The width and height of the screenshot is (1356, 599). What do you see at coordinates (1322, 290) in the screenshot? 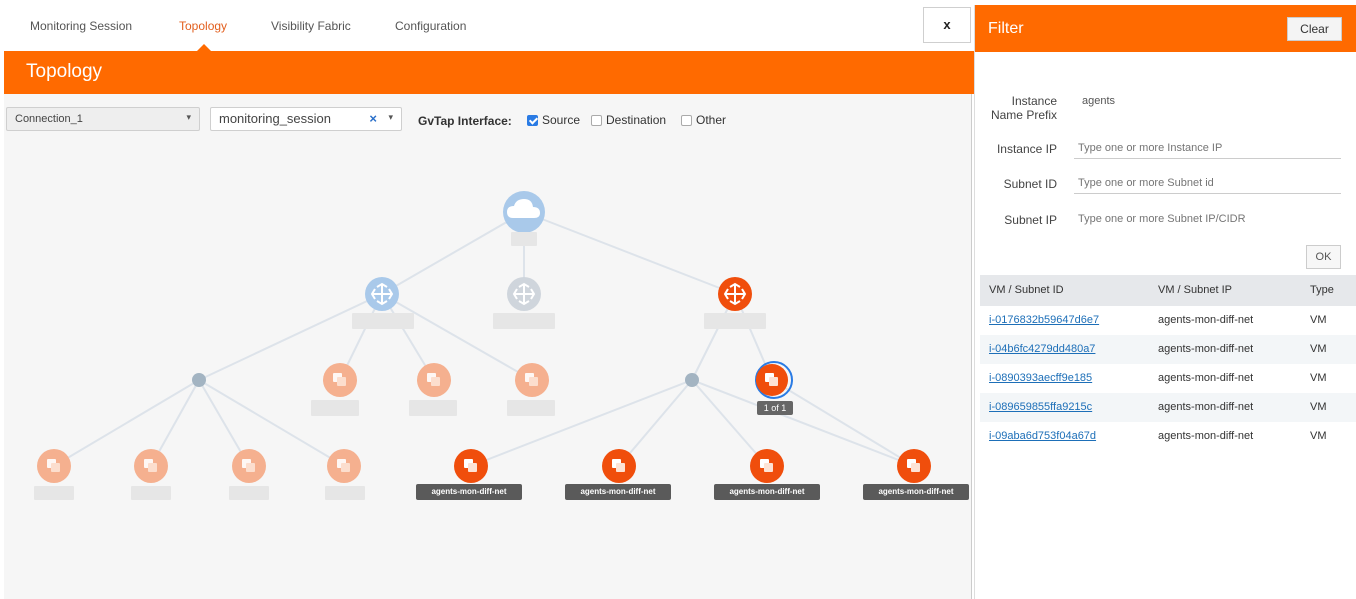
I see `column-header-type: Type` at bounding box center [1322, 290].